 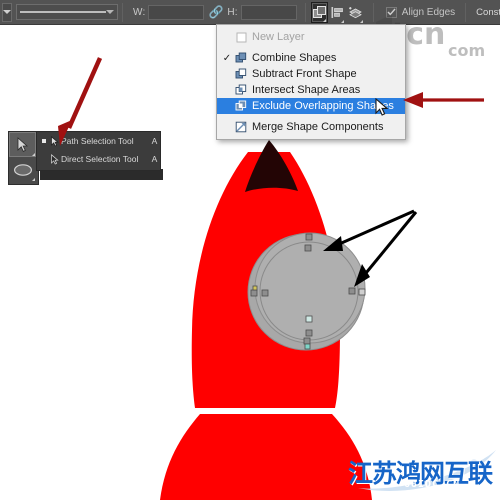 I want to click on tools-panel, so click(x=23, y=158).